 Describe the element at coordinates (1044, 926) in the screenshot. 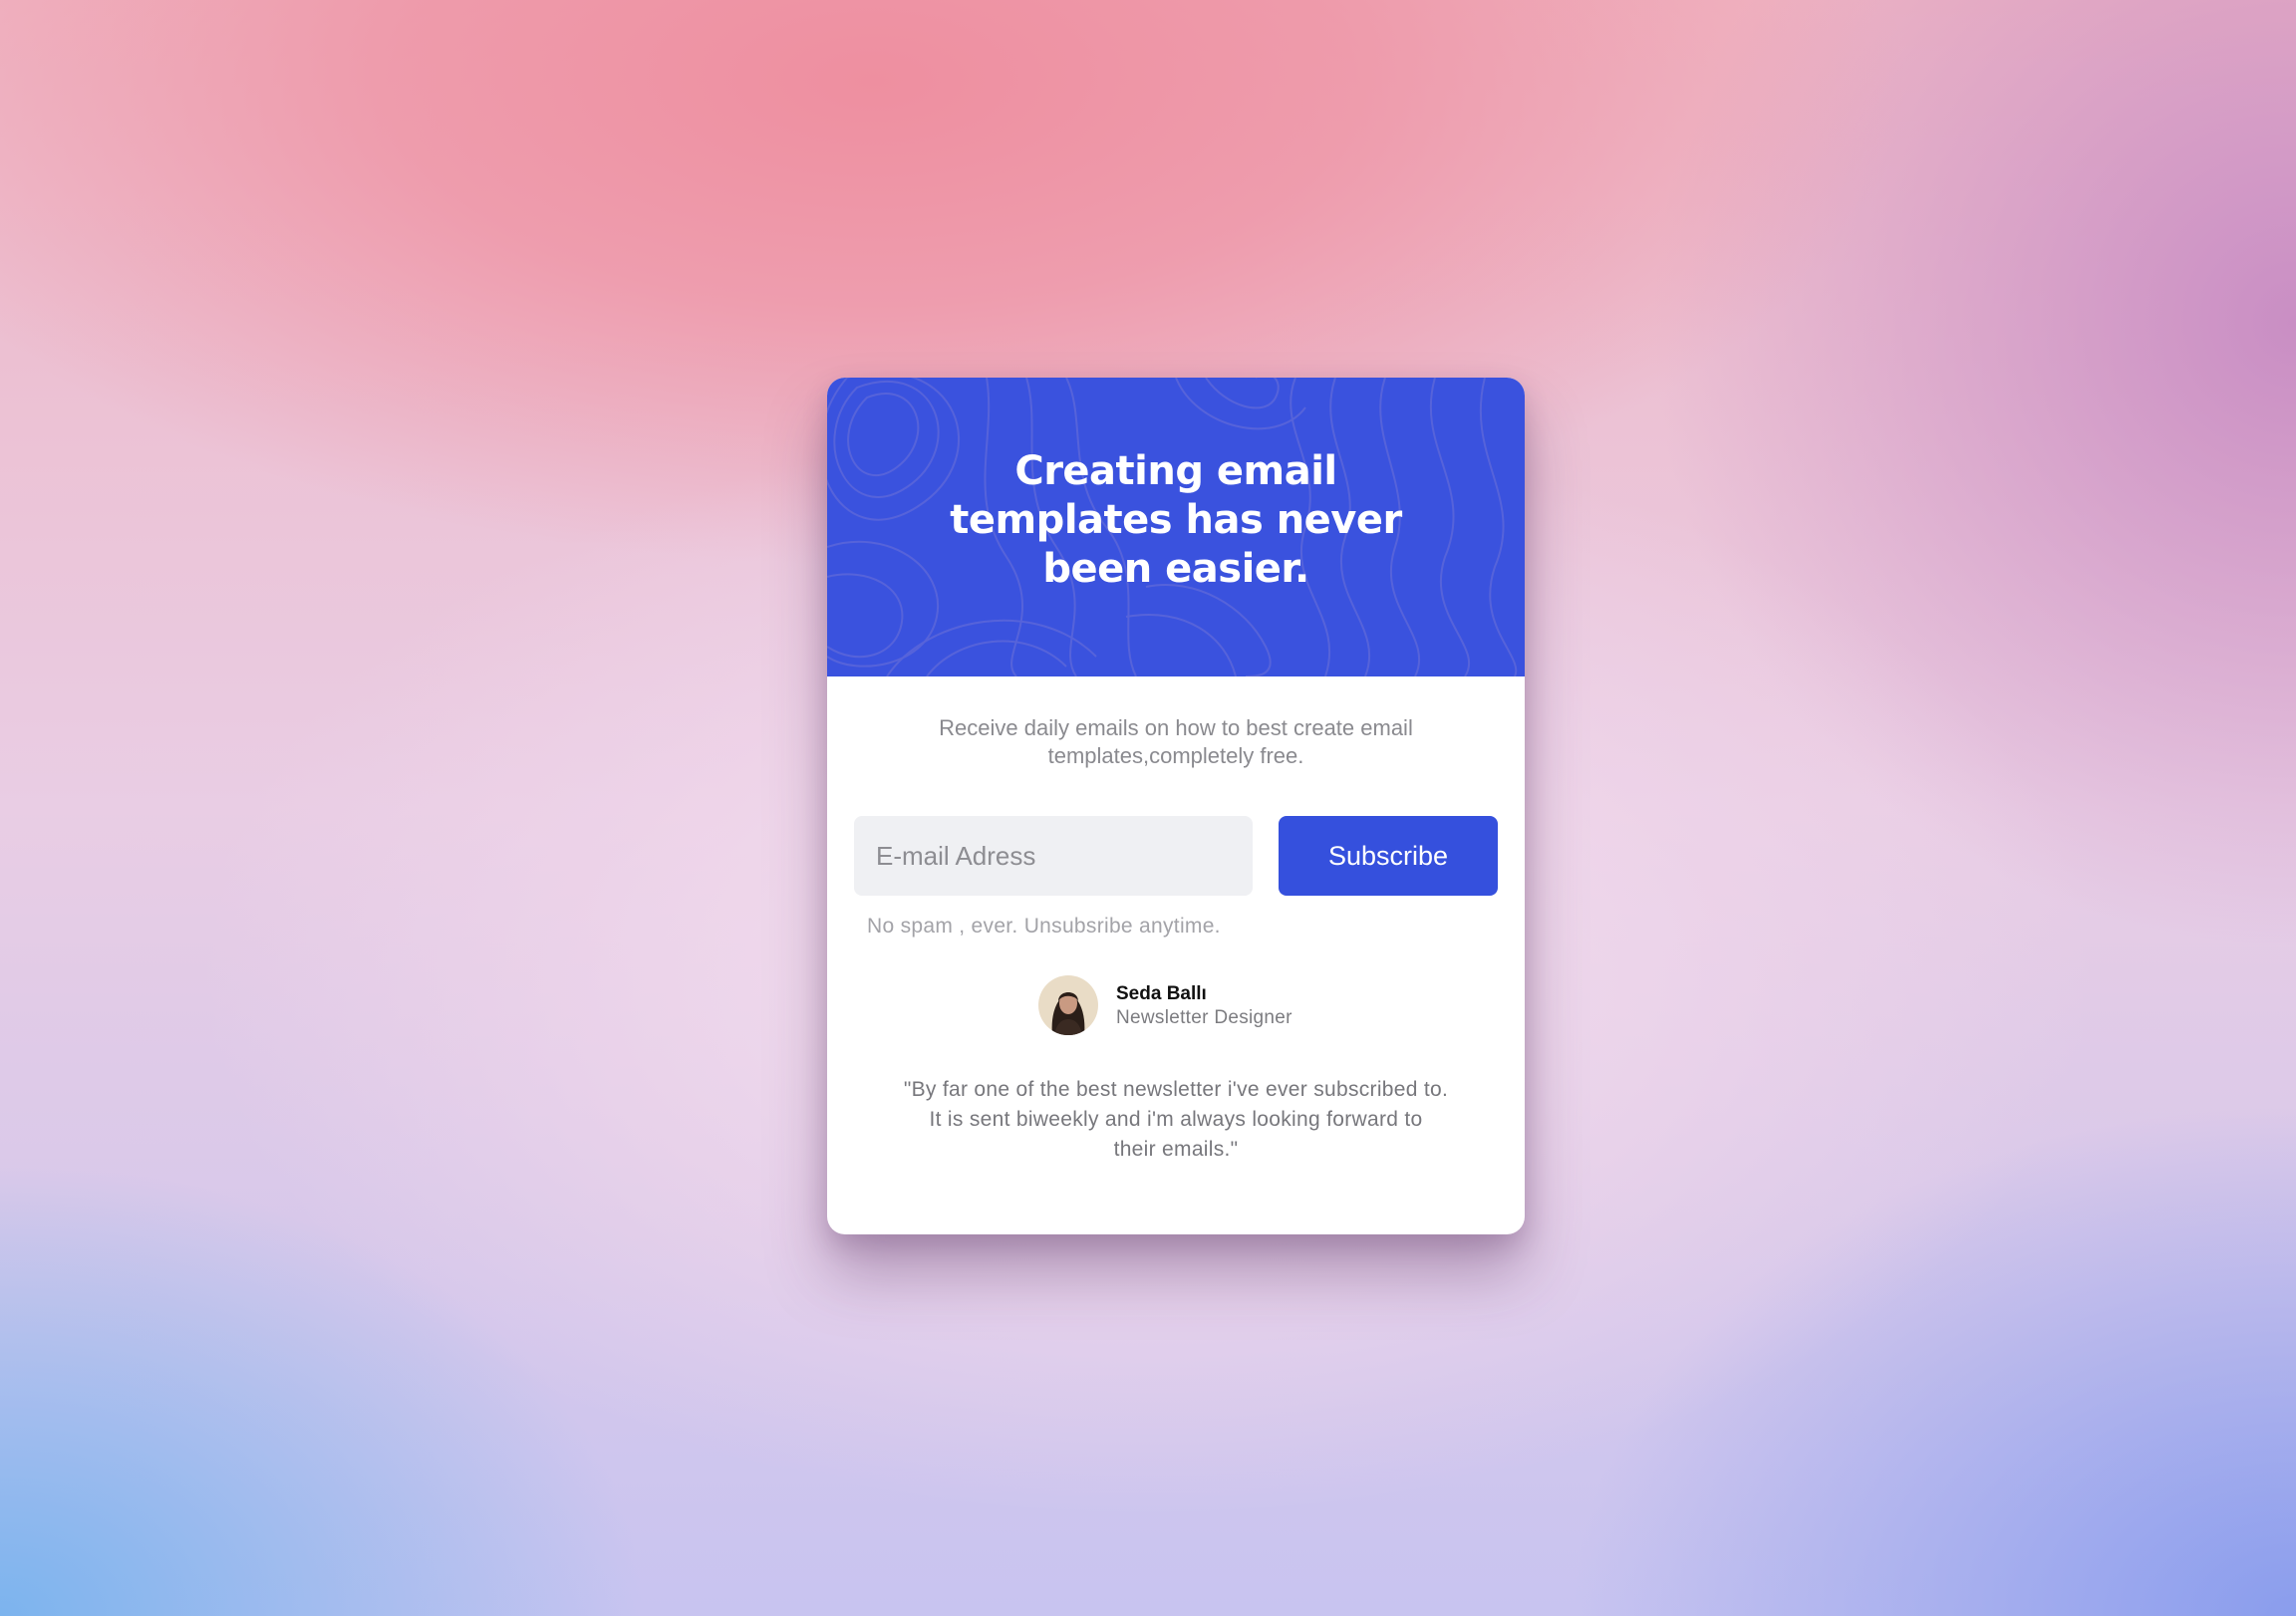

I see `no-spam-note: No spam , ever. Unsubsribe anytime.` at that location.